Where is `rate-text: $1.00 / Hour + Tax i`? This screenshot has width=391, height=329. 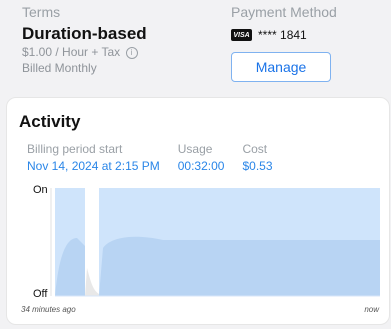
rate-text: $1.00 / Hour + Tax i is located at coordinates (84, 52).